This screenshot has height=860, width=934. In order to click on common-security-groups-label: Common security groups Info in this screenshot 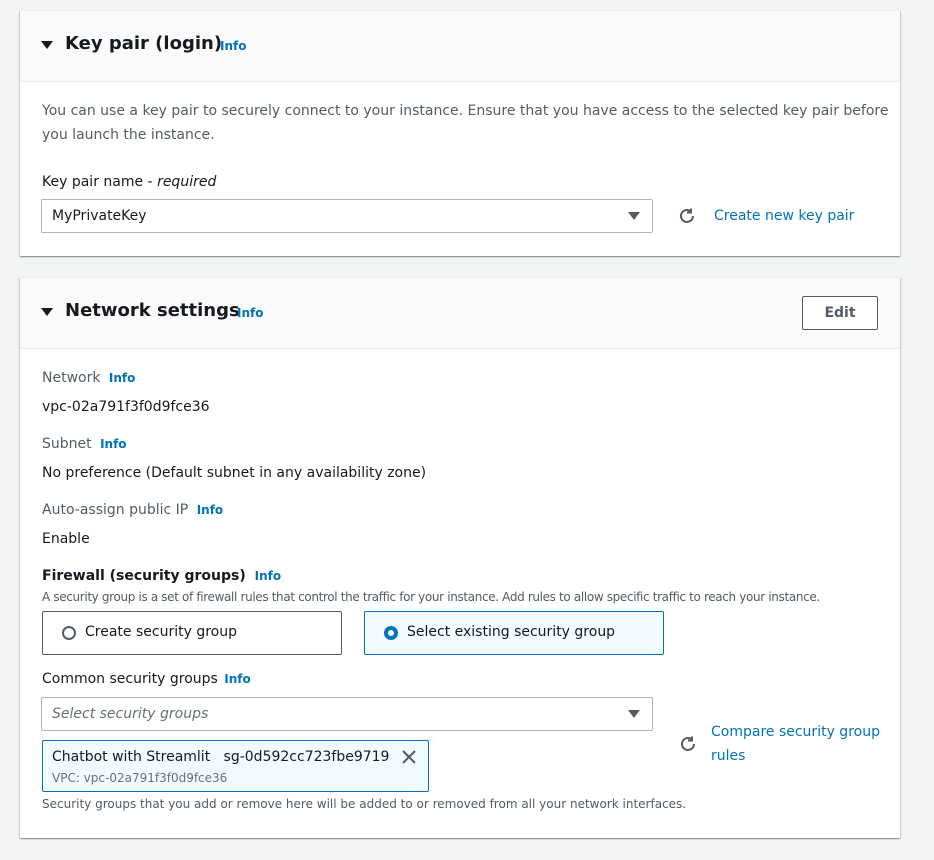, I will do `click(146, 679)`.